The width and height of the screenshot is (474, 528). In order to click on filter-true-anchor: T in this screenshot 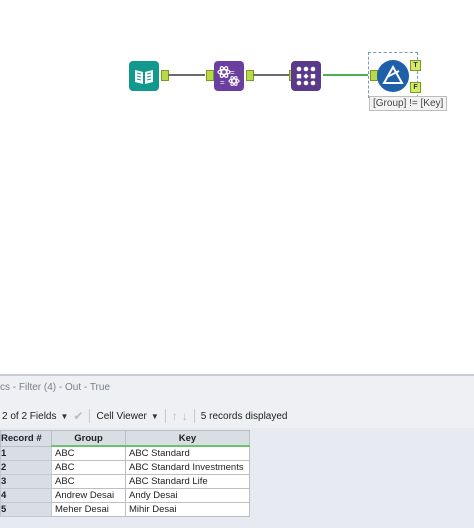, I will do `click(415, 65)`.